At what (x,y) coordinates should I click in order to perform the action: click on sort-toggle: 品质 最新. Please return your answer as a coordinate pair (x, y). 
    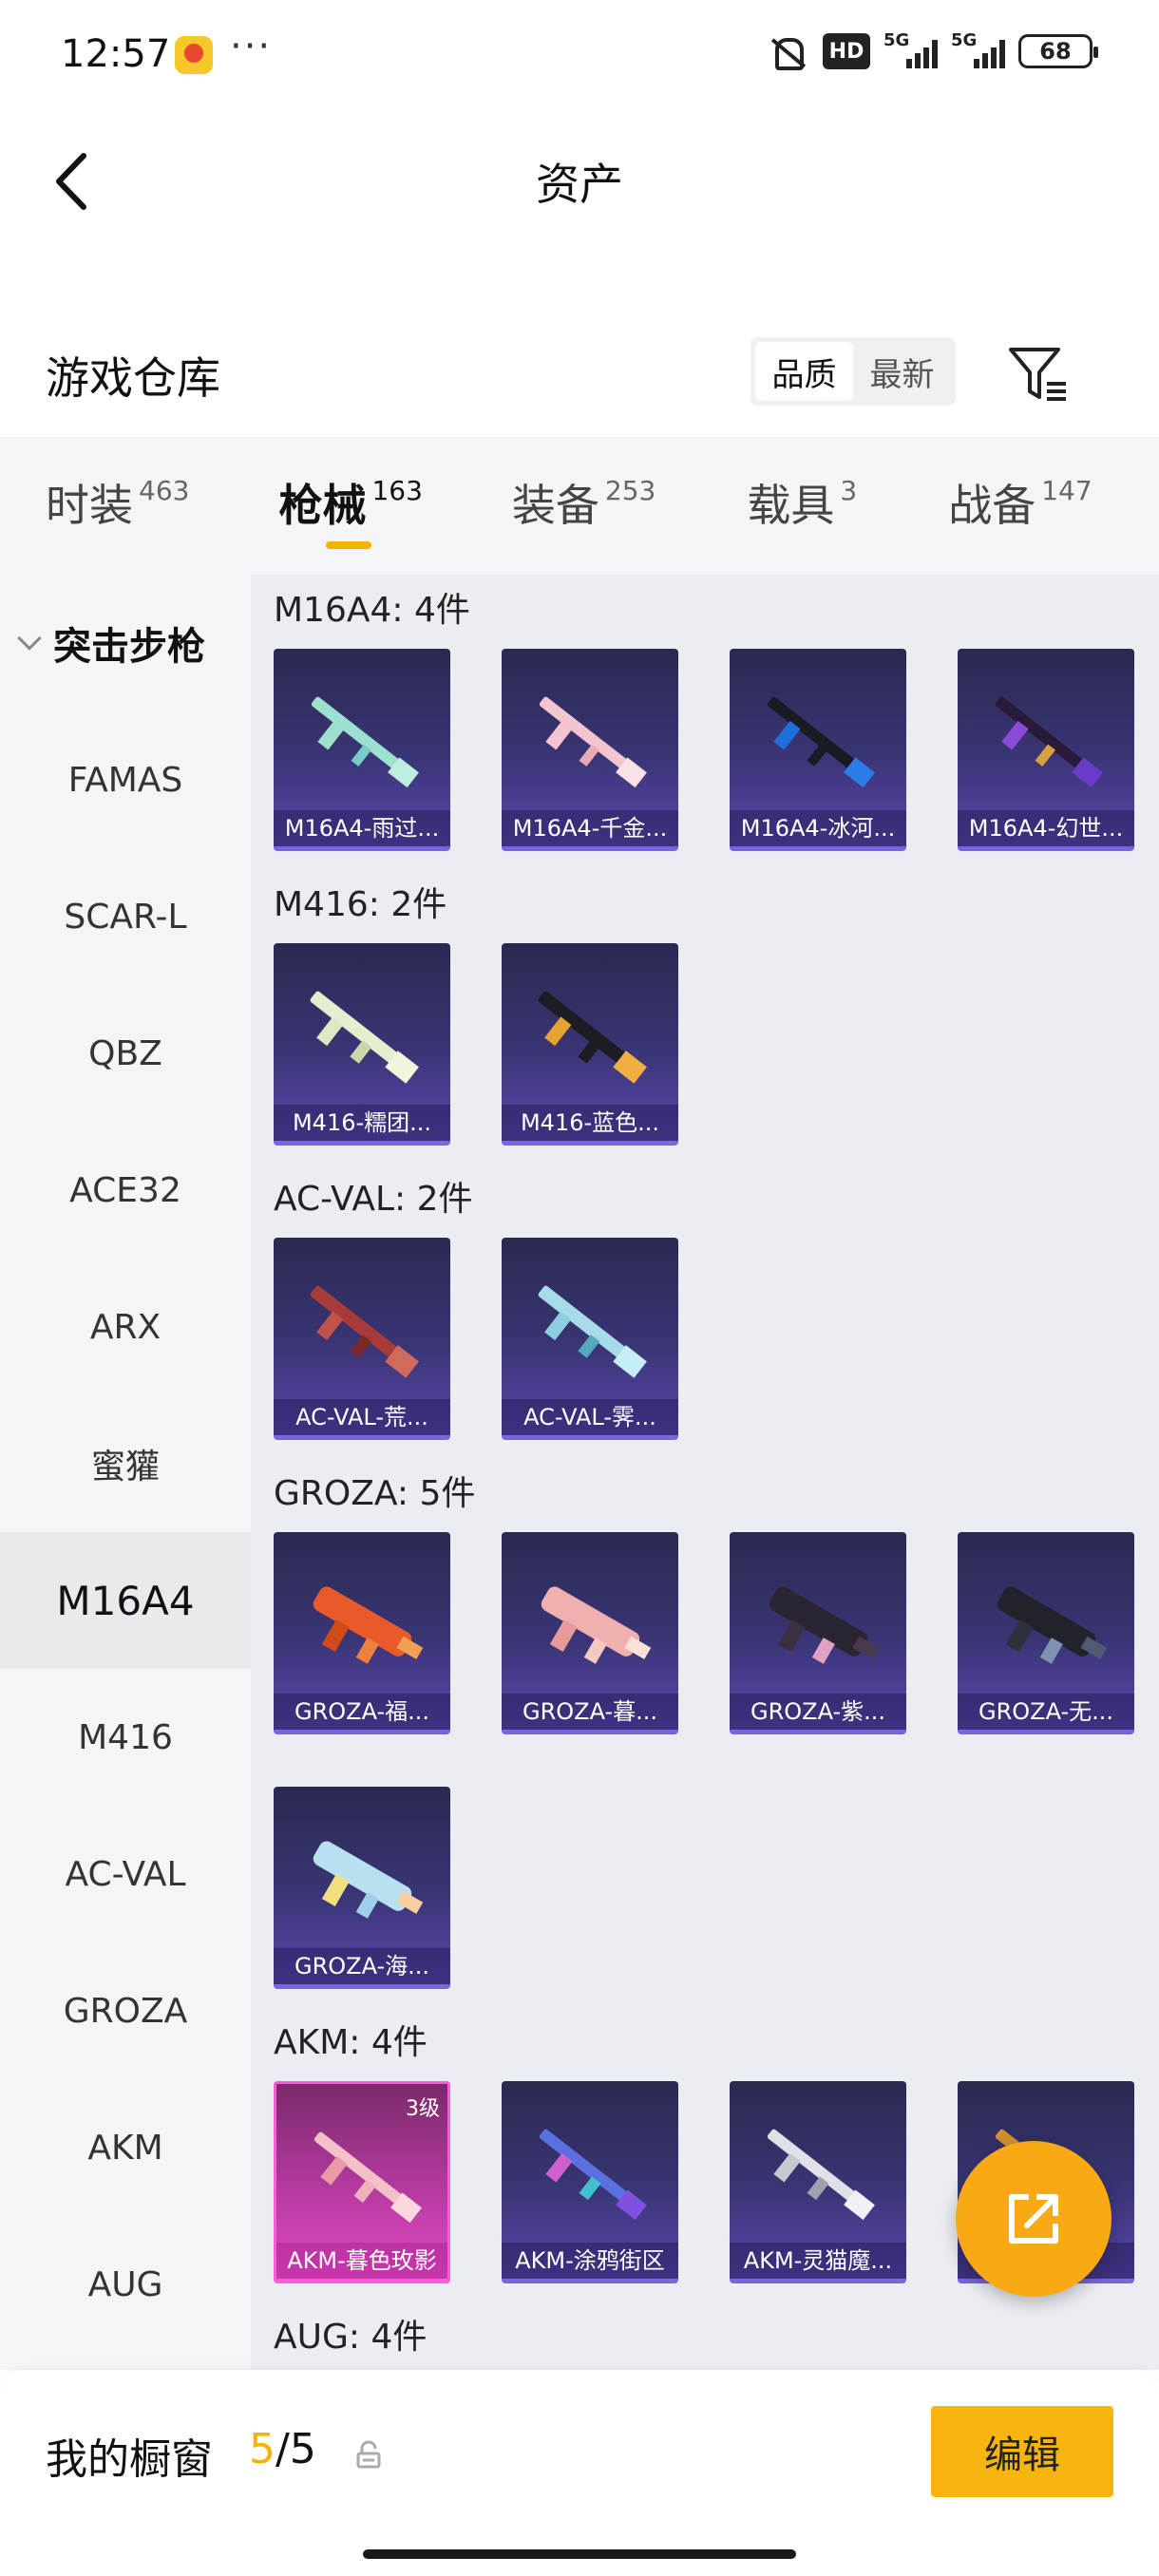
    Looking at the image, I should click on (853, 371).